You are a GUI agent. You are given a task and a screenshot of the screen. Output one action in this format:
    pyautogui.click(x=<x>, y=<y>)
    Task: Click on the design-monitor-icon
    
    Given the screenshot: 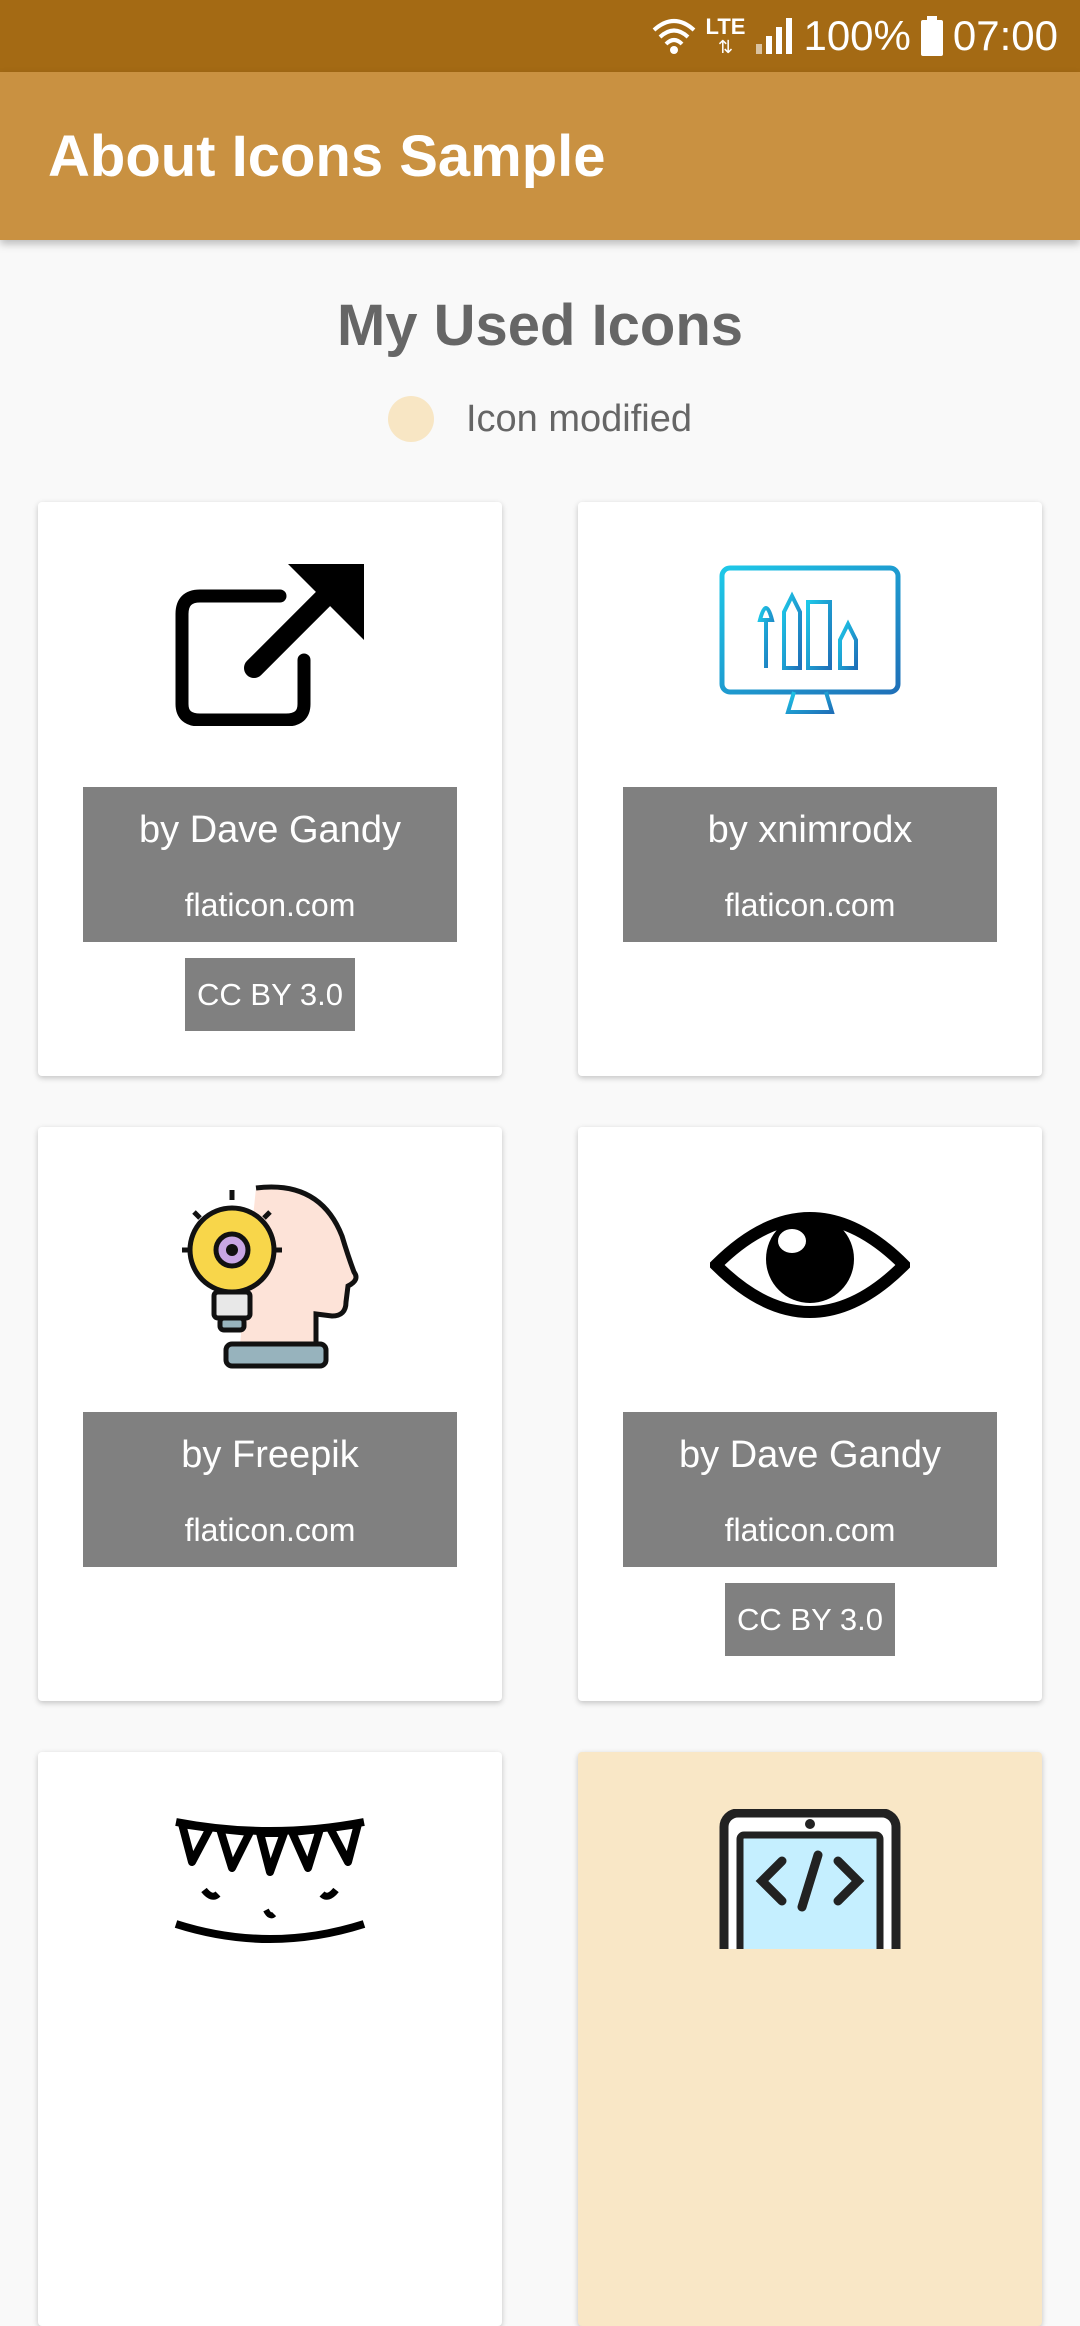 What is the action you would take?
    pyautogui.click(x=810, y=641)
    